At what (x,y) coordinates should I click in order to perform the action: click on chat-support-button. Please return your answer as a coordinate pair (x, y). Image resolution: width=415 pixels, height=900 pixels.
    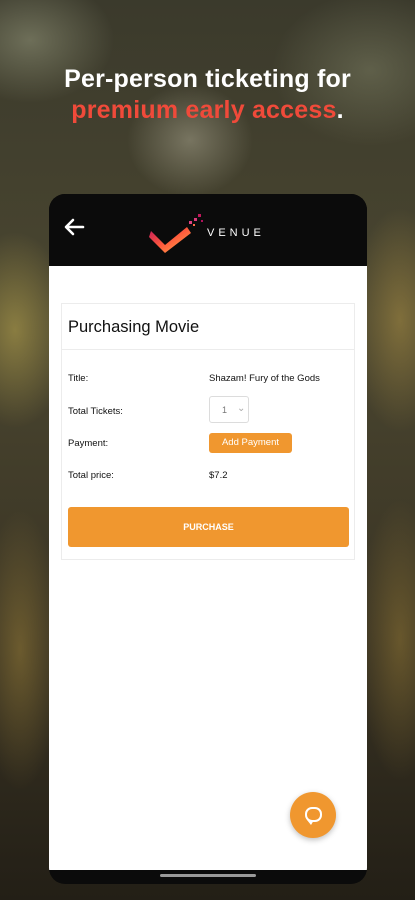
    Looking at the image, I should click on (313, 815).